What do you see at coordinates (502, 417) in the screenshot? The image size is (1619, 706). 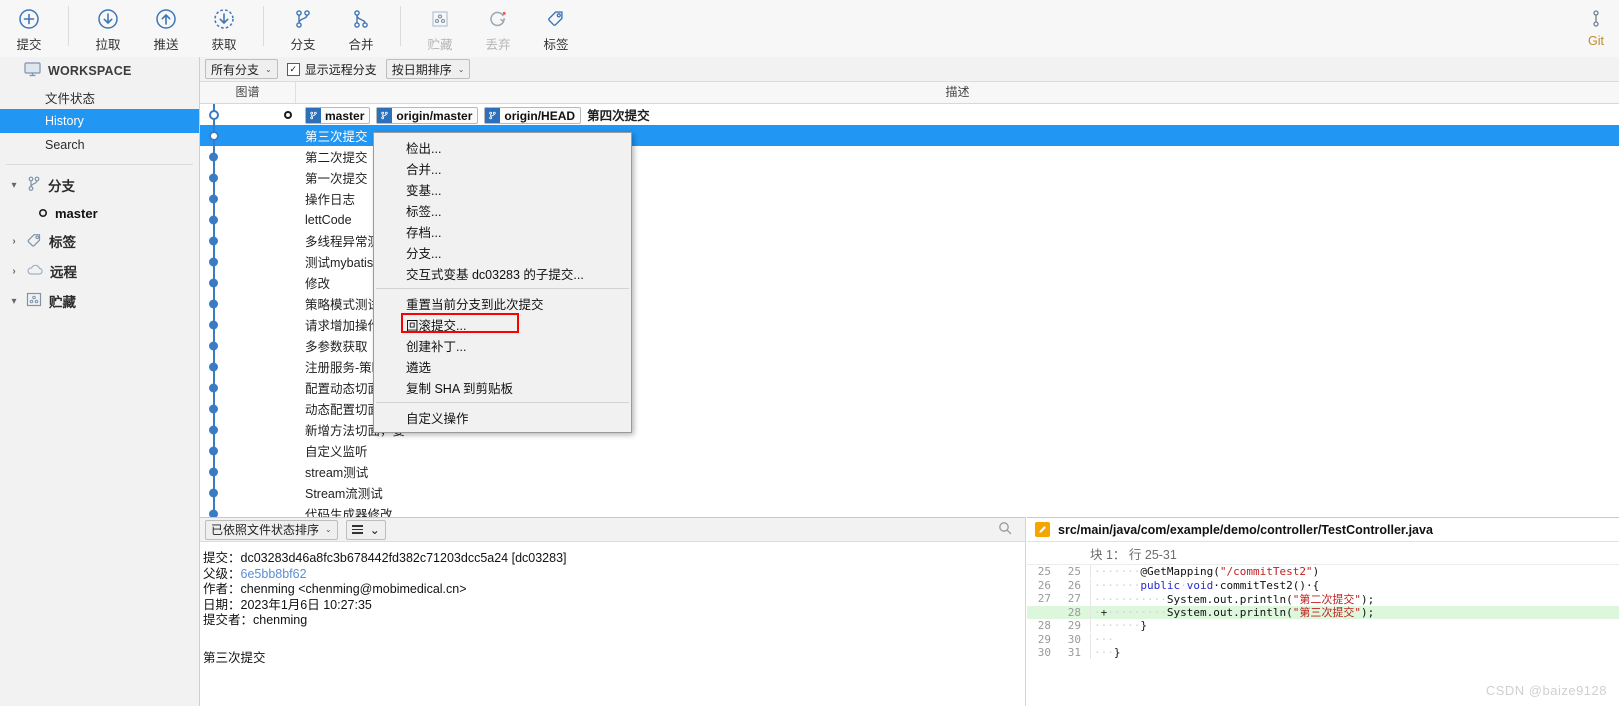 I see `context-menu-item: 自定义操作` at bounding box center [502, 417].